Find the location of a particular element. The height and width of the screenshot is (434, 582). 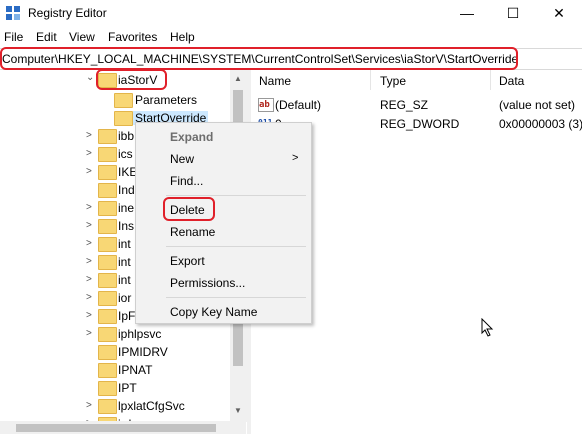

close-button: ✕ is located at coordinates (559, 13).